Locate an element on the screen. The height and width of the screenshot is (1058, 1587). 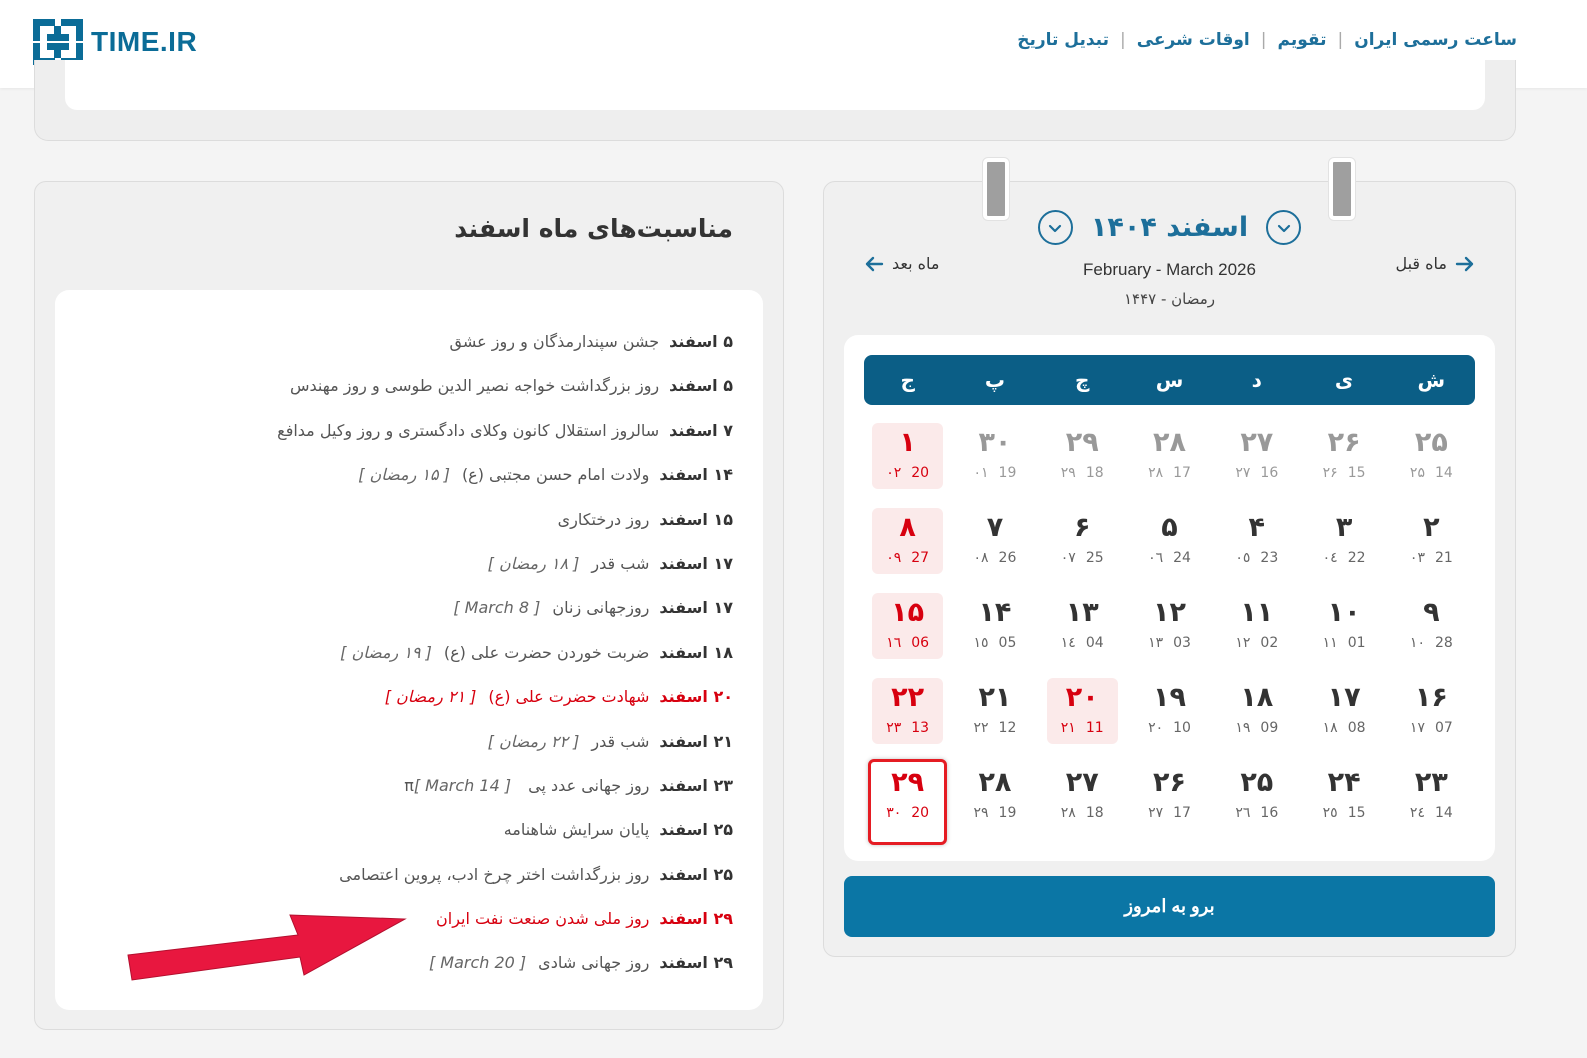
gregorian-day: 23 is located at coordinates (1269, 558).